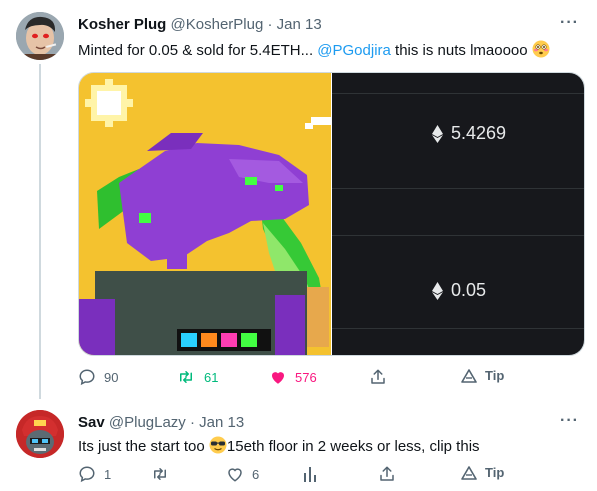 This screenshot has width=597, height=491. What do you see at coordinates (197, 377) in the screenshot?
I see `retweet-button: 61` at bounding box center [197, 377].